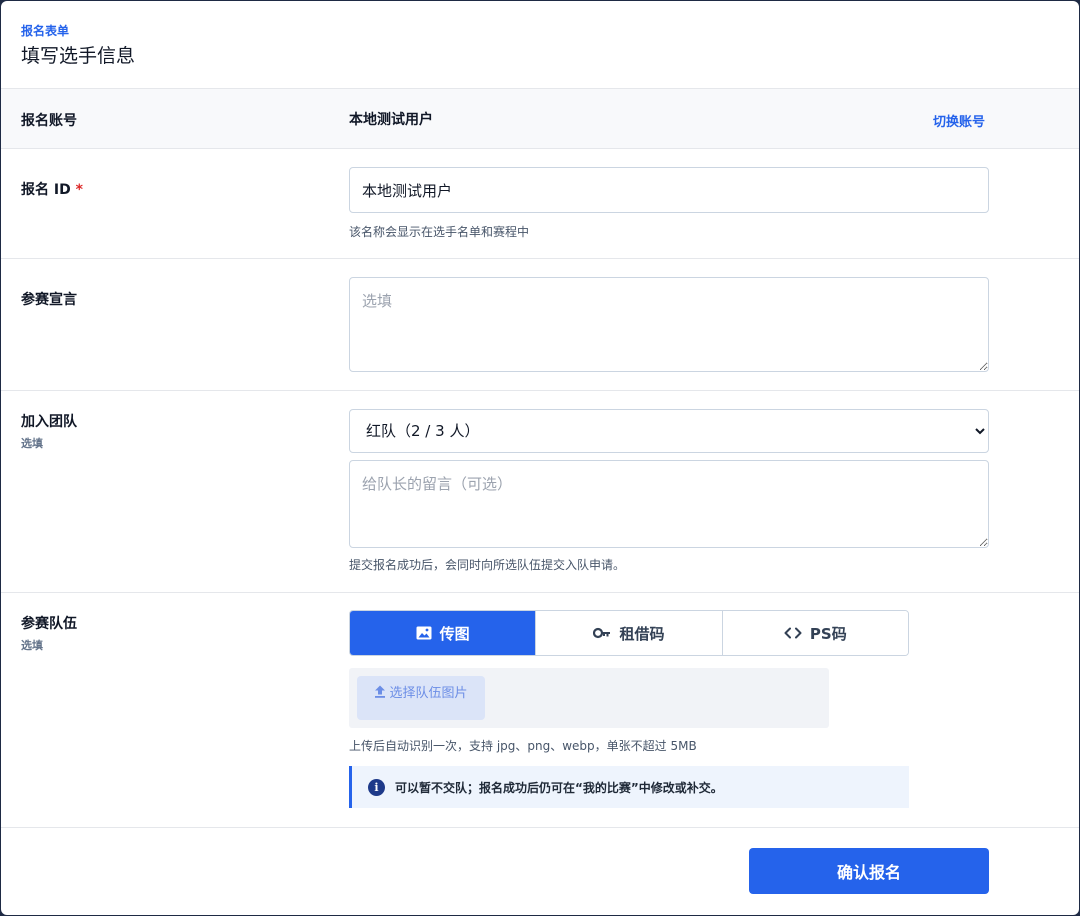 This screenshot has width=1080, height=916. I want to click on image-icon, so click(424, 633).